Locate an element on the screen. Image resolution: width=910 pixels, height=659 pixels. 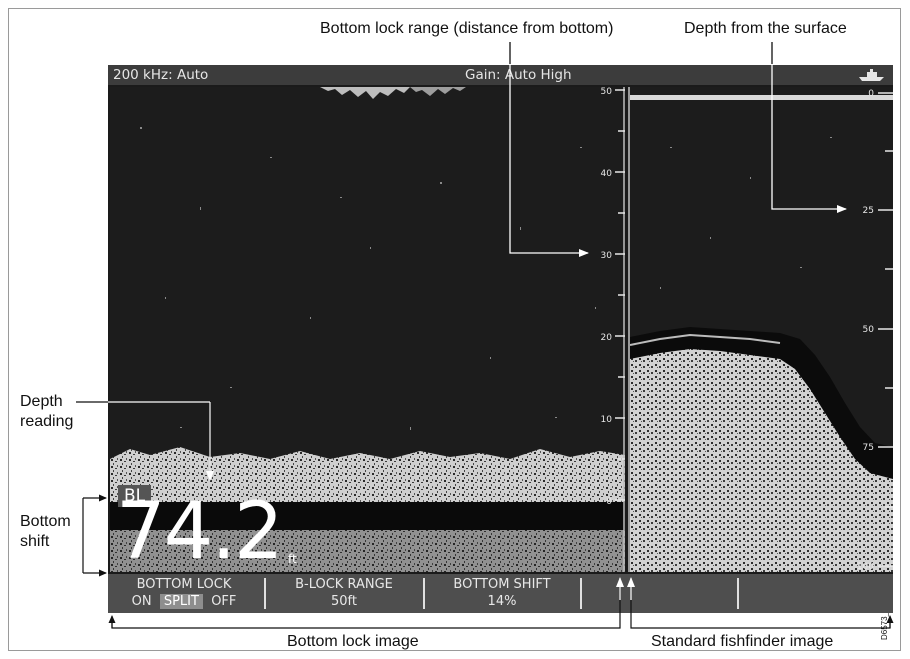
option-off: OFF is located at coordinates (223, 601).